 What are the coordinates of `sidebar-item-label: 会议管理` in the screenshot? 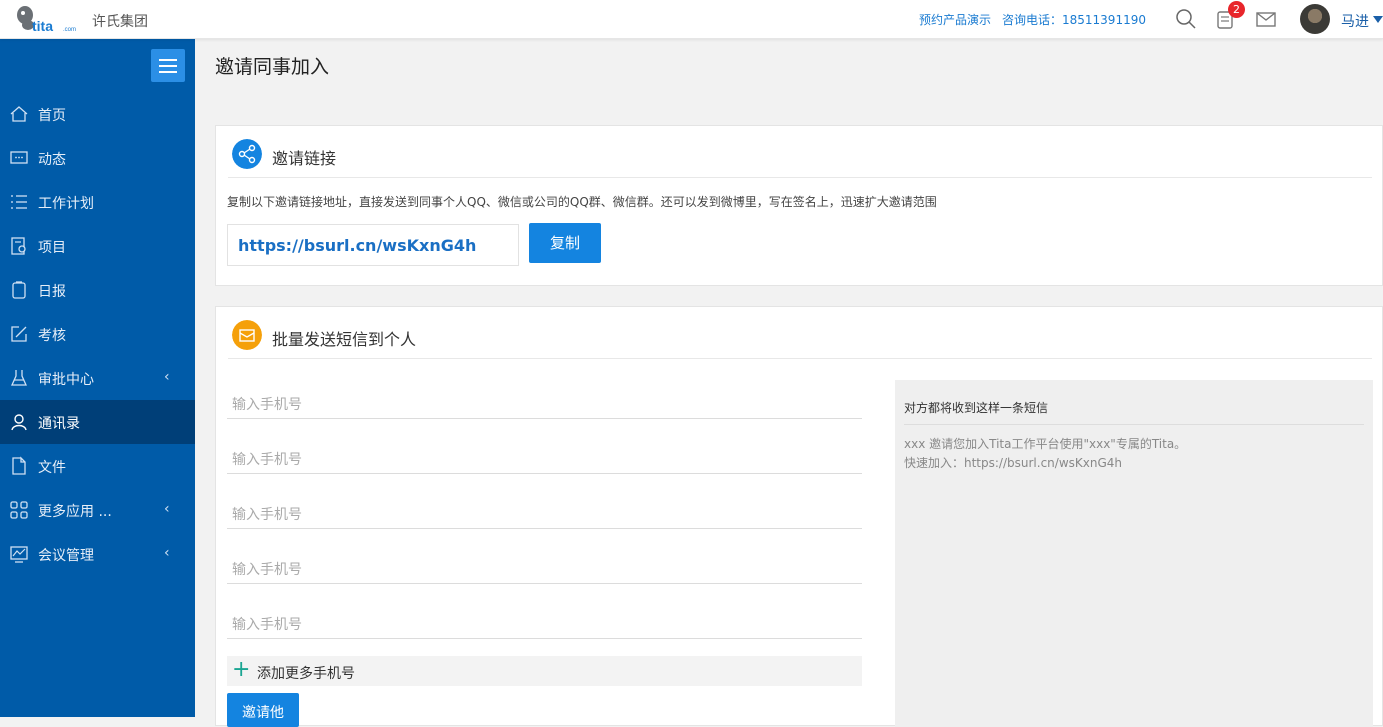 It's located at (66, 556).